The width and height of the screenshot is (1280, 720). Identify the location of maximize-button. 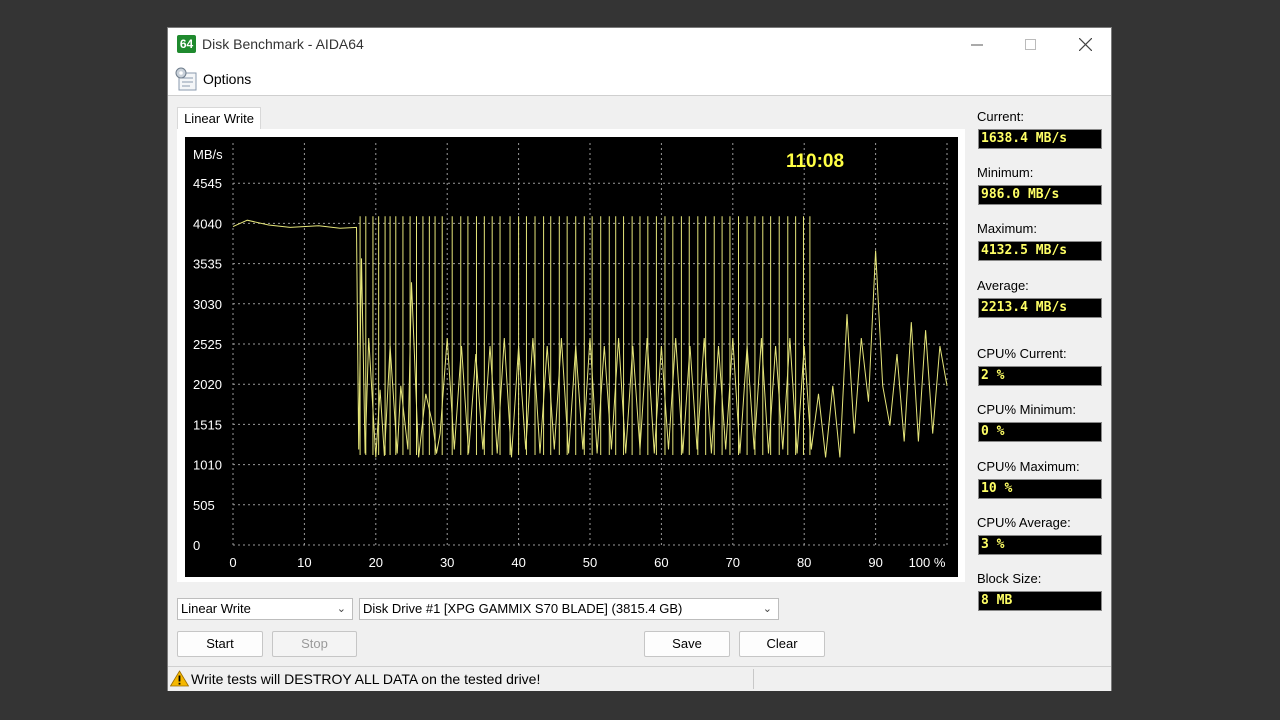
(1031, 44).